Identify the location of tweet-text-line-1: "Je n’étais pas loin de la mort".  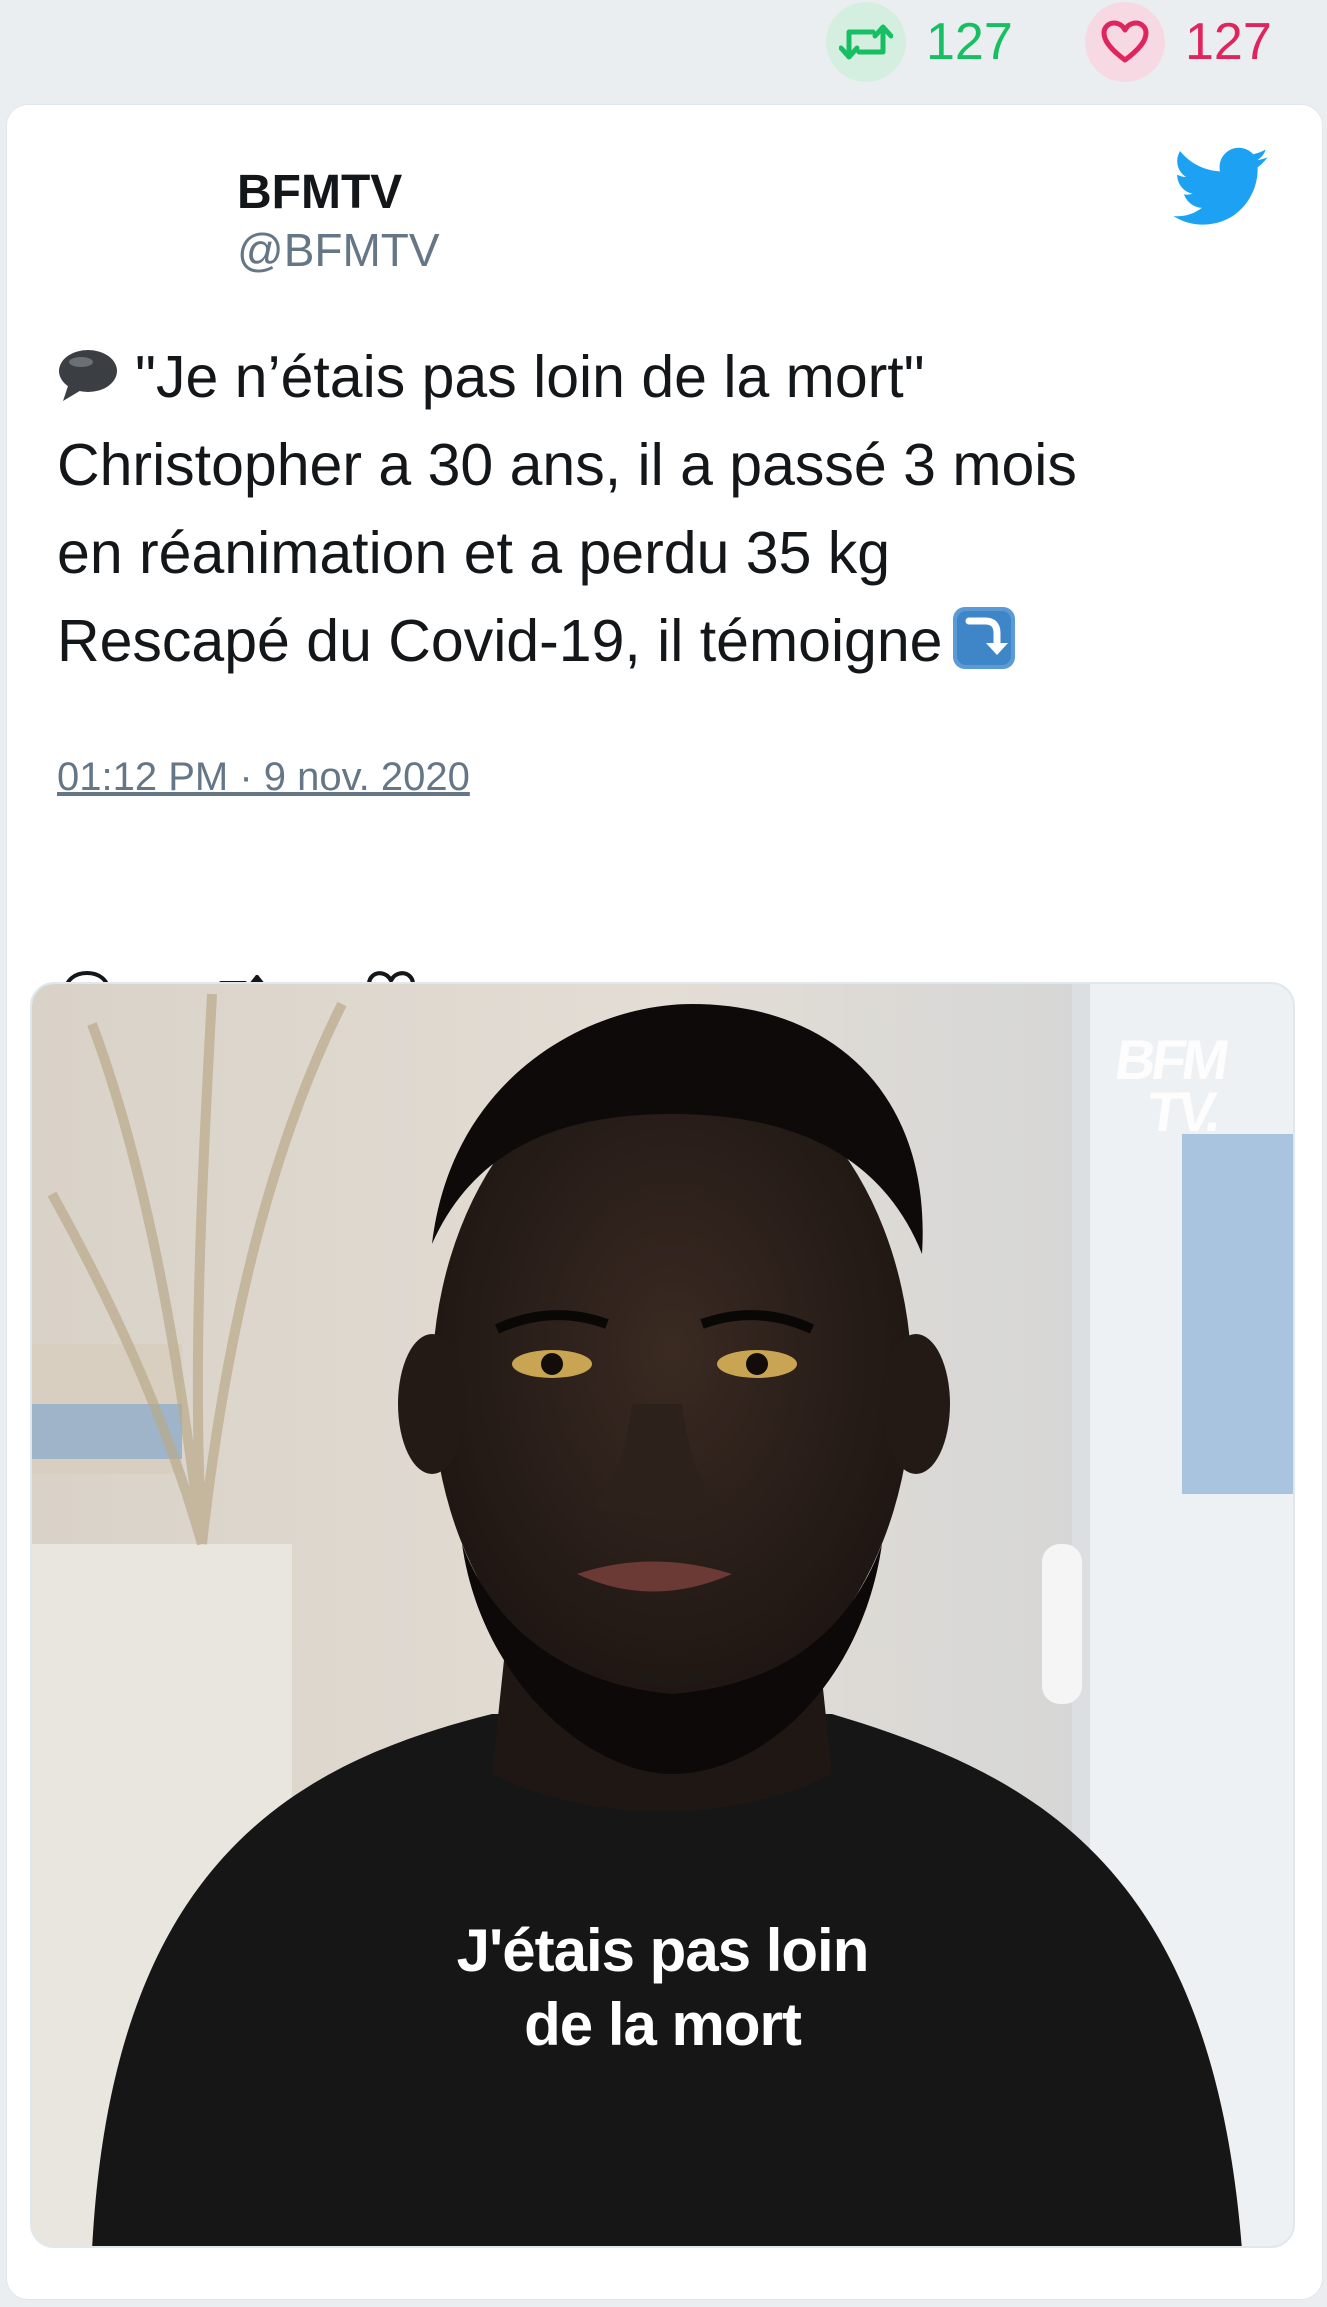
(667, 377).